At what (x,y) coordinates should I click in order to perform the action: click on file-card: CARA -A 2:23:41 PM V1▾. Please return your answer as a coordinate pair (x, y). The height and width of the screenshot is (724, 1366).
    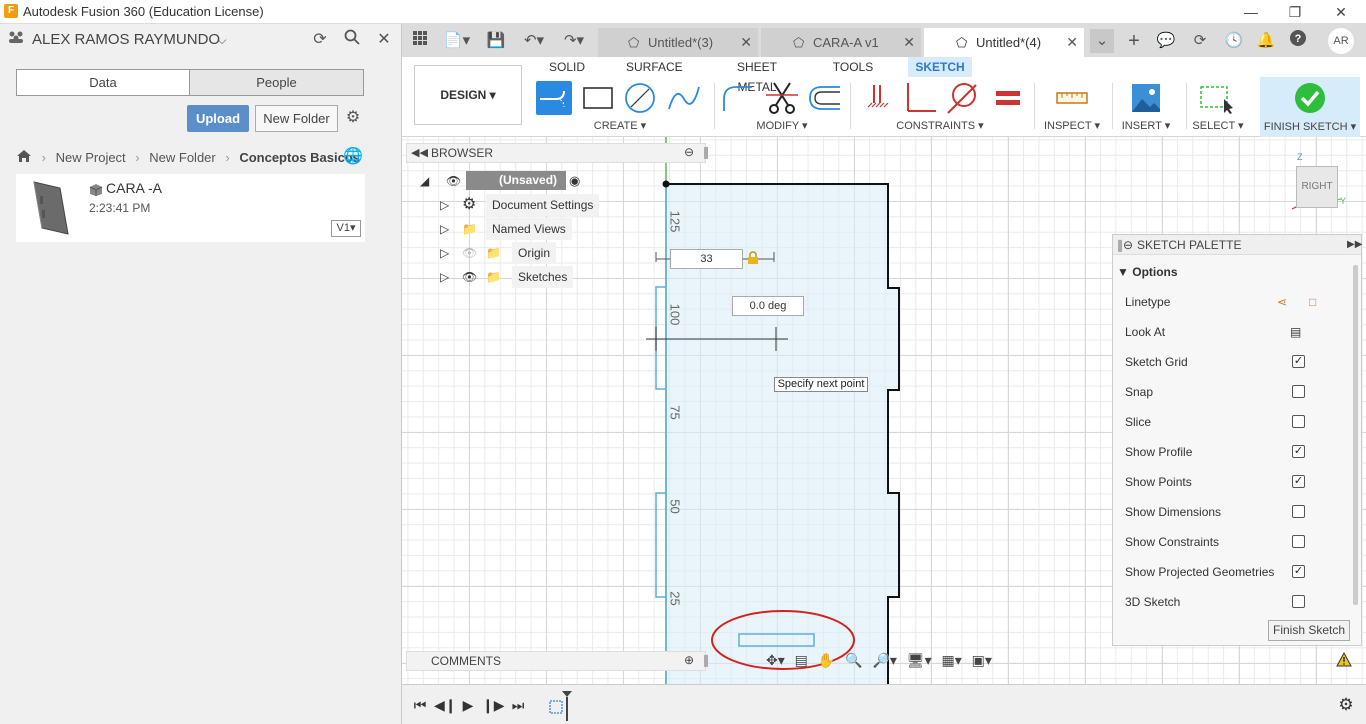
    Looking at the image, I should click on (190, 208).